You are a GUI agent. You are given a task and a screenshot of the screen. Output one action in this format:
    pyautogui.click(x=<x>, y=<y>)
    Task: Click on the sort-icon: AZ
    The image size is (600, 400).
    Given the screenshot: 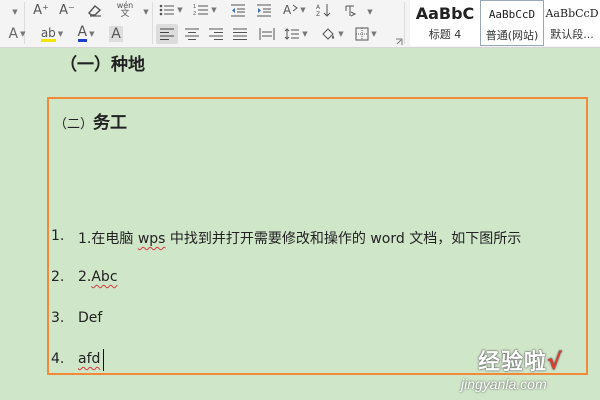 What is the action you would take?
    pyautogui.click(x=323, y=10)
    